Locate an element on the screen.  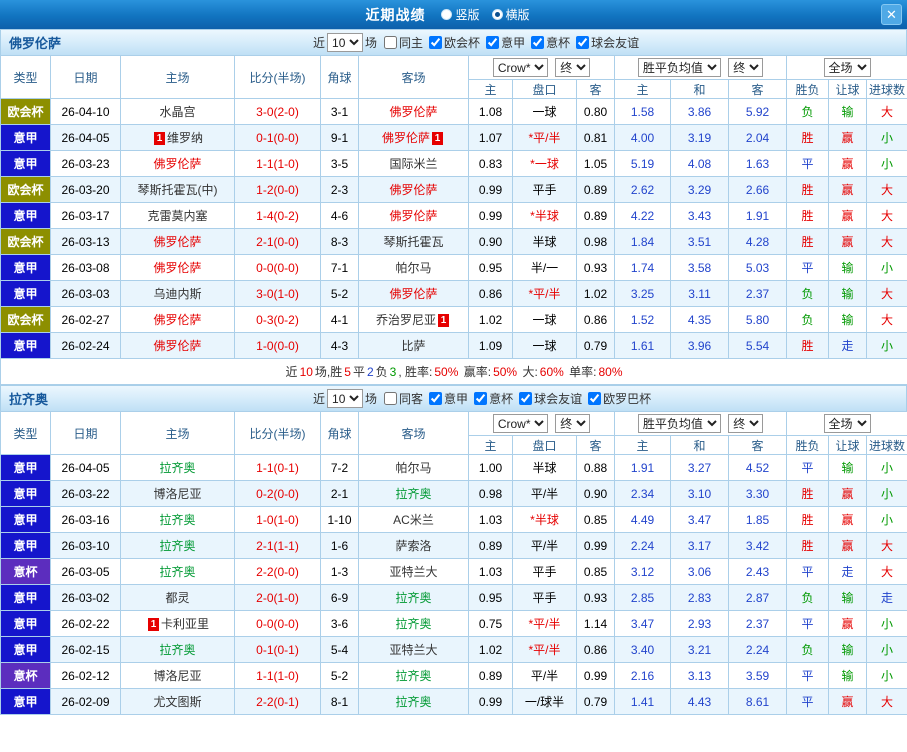
avg-away-cell: 5.92 is located at coordinates (758, 111).